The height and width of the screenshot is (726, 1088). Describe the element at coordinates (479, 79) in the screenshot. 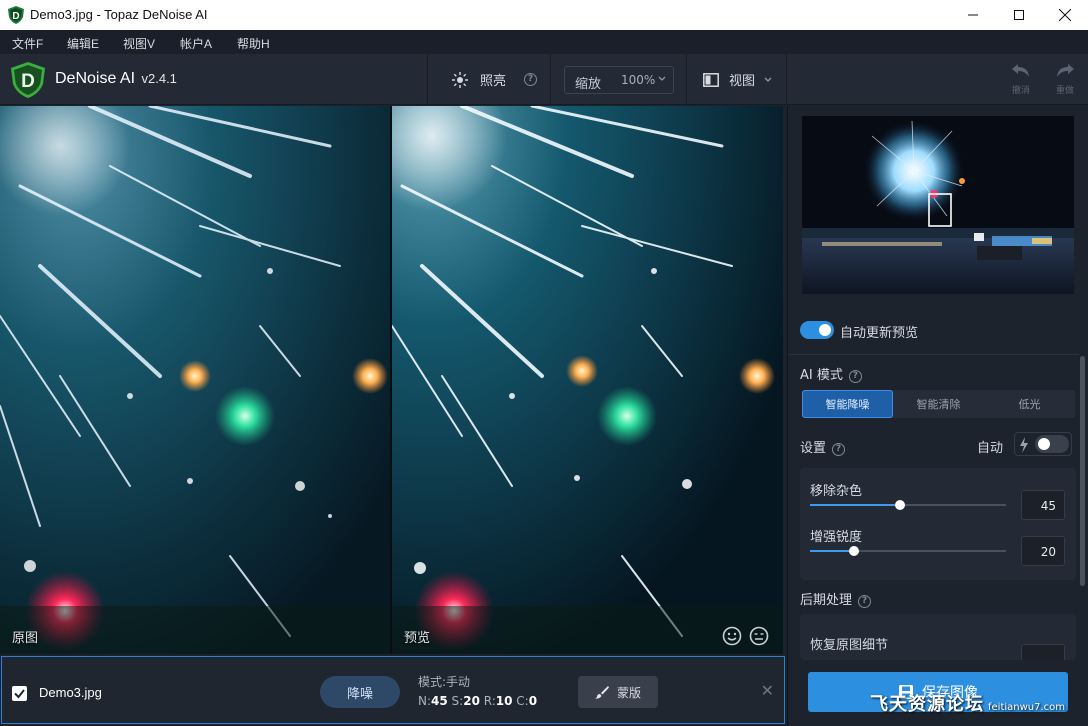

I see `brightness-button: 照亮` at that location.